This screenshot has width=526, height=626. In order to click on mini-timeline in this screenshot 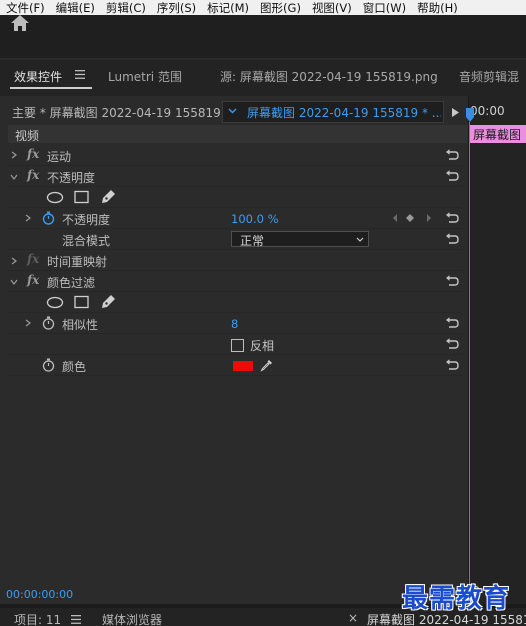, I will do `click(497, 350)`.